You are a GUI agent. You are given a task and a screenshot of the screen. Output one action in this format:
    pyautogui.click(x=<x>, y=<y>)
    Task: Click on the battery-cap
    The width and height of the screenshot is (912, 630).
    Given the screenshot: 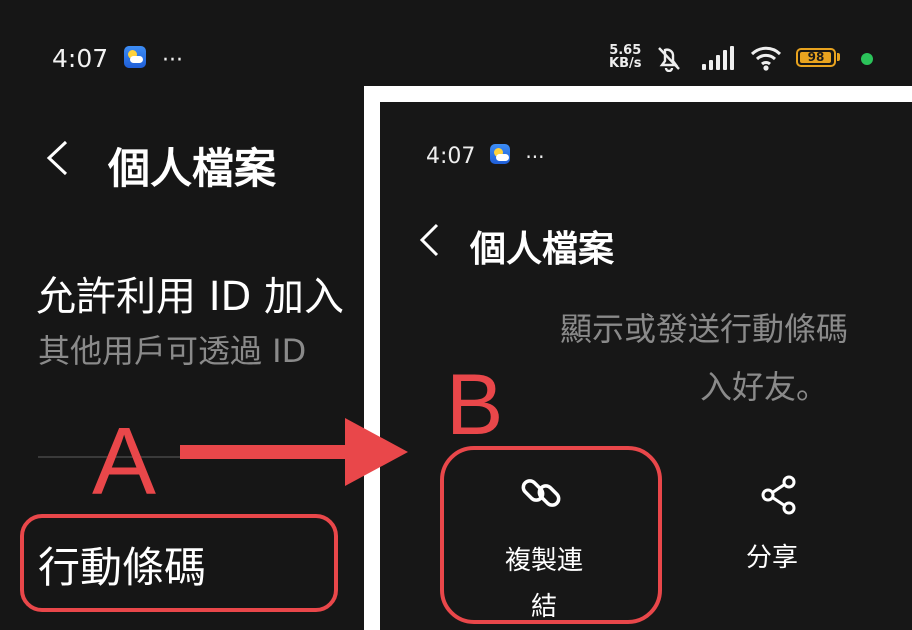 What is the action you would take?
    pyautogui.click(x=838, y=57)
    